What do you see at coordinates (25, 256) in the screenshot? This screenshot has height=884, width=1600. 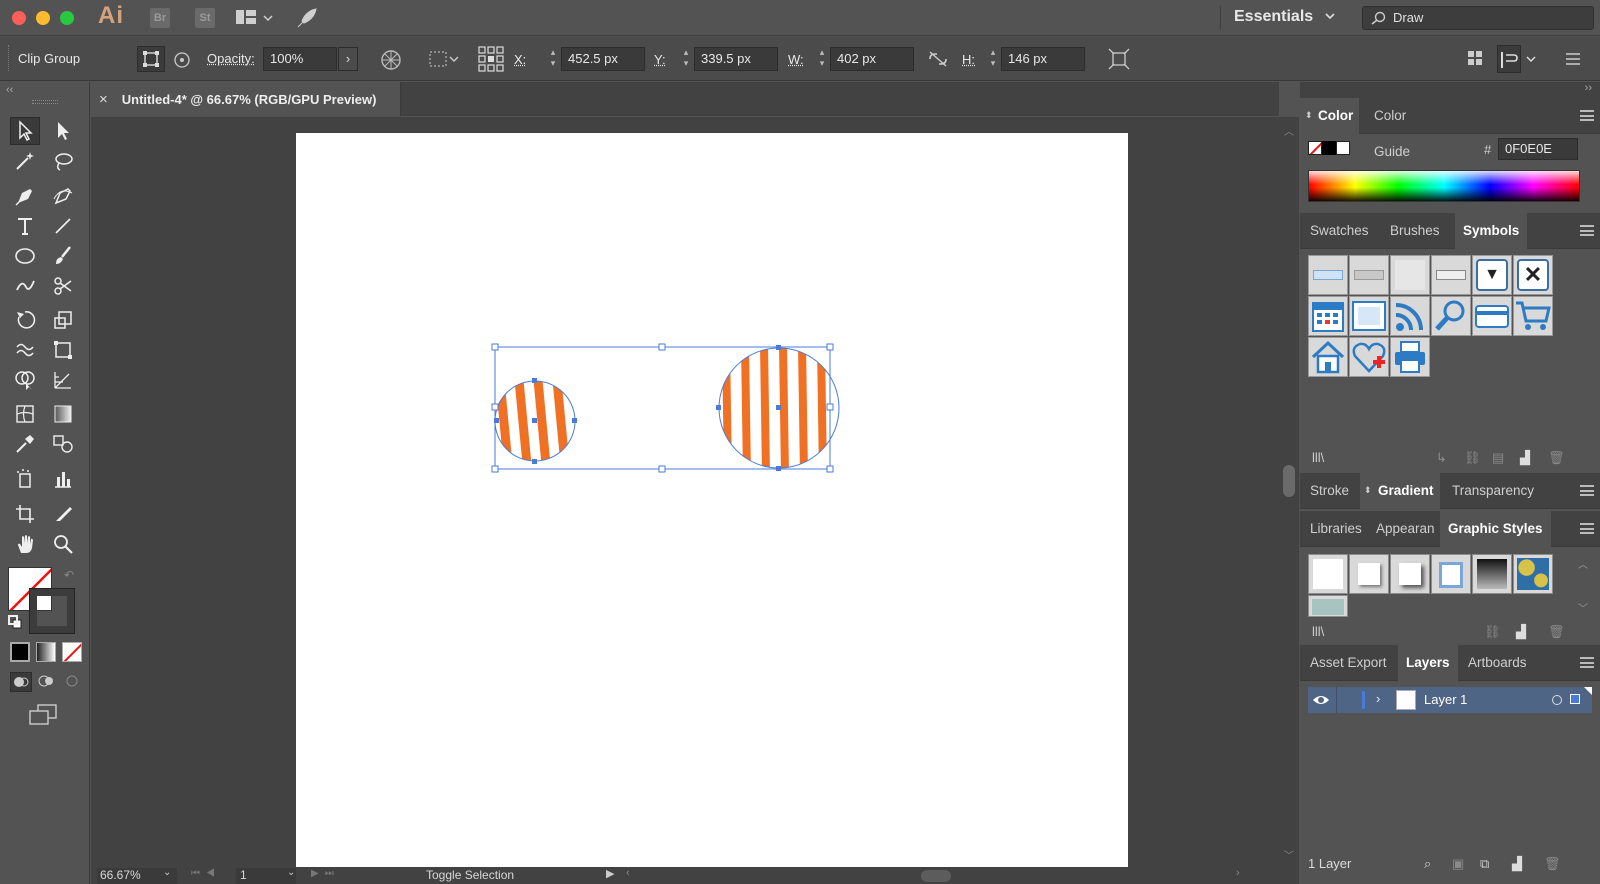 I see `ellipse-tool-icon` at bounding box center [25, 256].